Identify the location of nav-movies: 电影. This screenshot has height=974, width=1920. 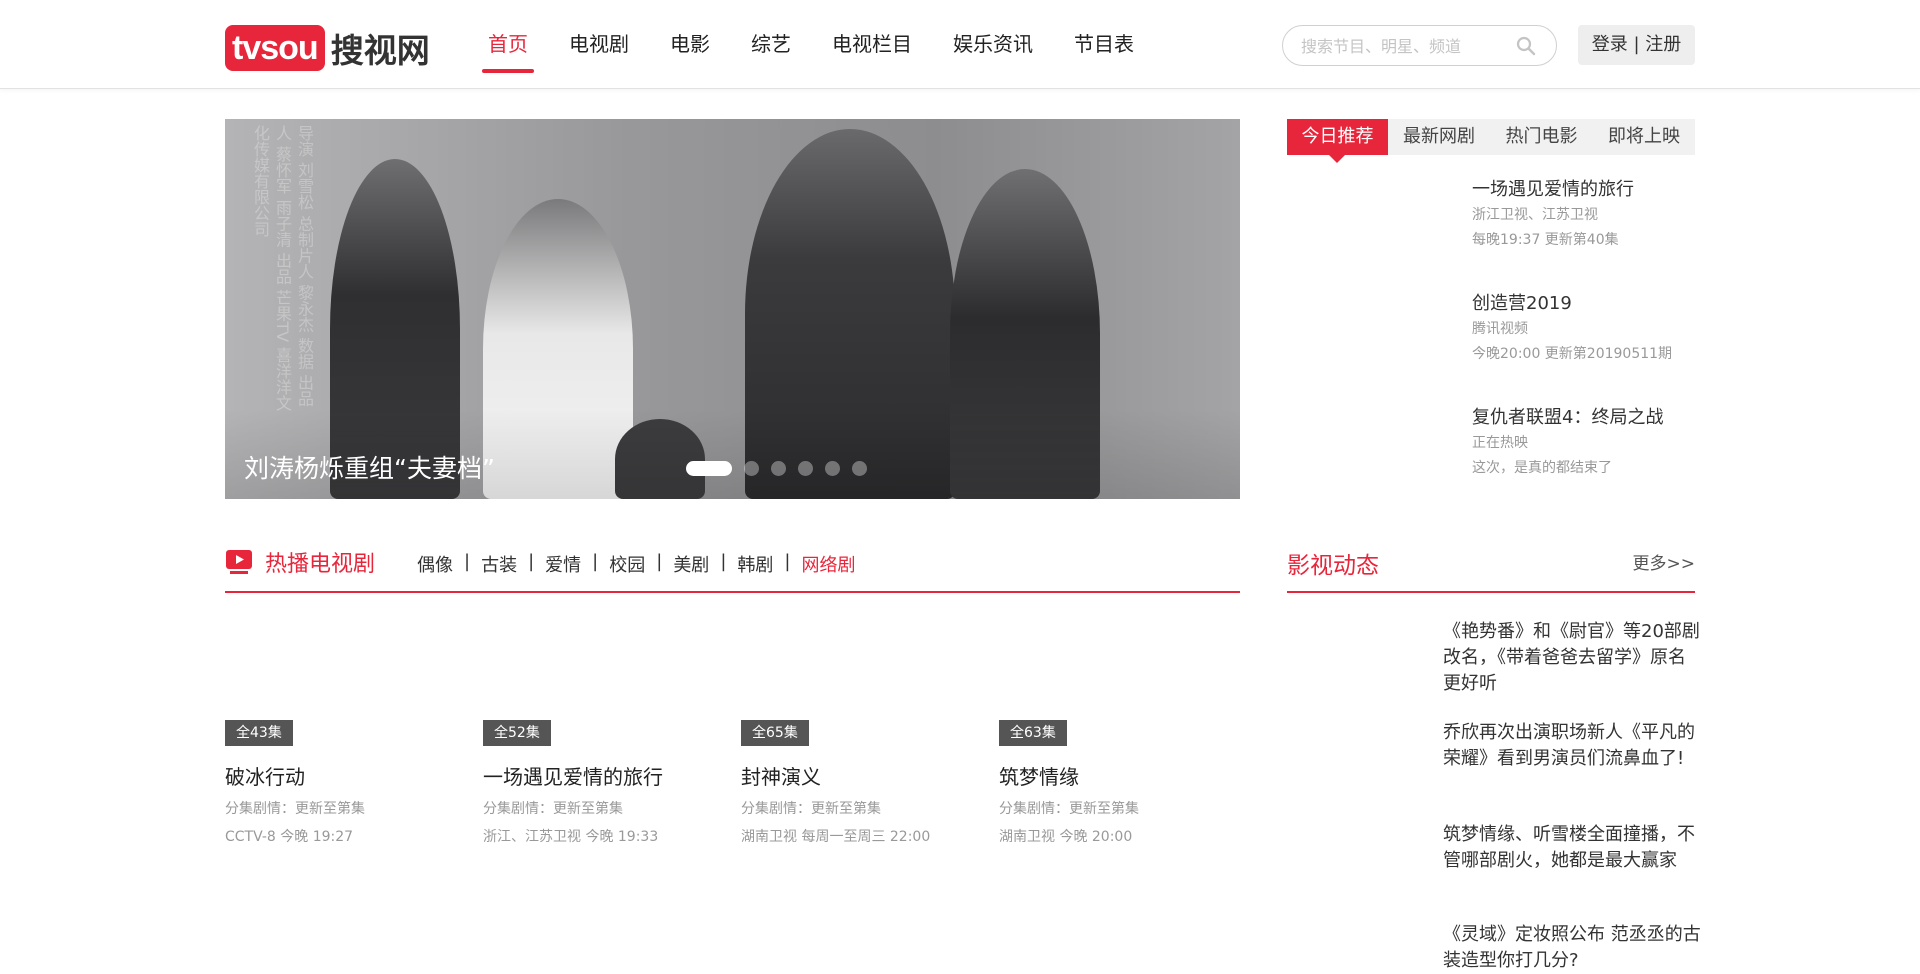
(690, 44).